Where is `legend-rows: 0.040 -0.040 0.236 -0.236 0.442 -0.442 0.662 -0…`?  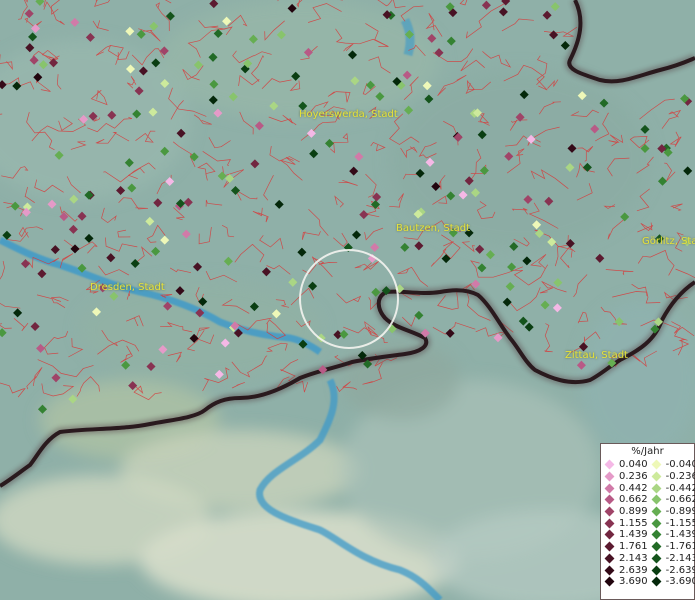 legend-rows: 0.040 -0.040 0.236 -0.236 0.442 -0.442 0.662 -0… is located at coordinates (648, 523).